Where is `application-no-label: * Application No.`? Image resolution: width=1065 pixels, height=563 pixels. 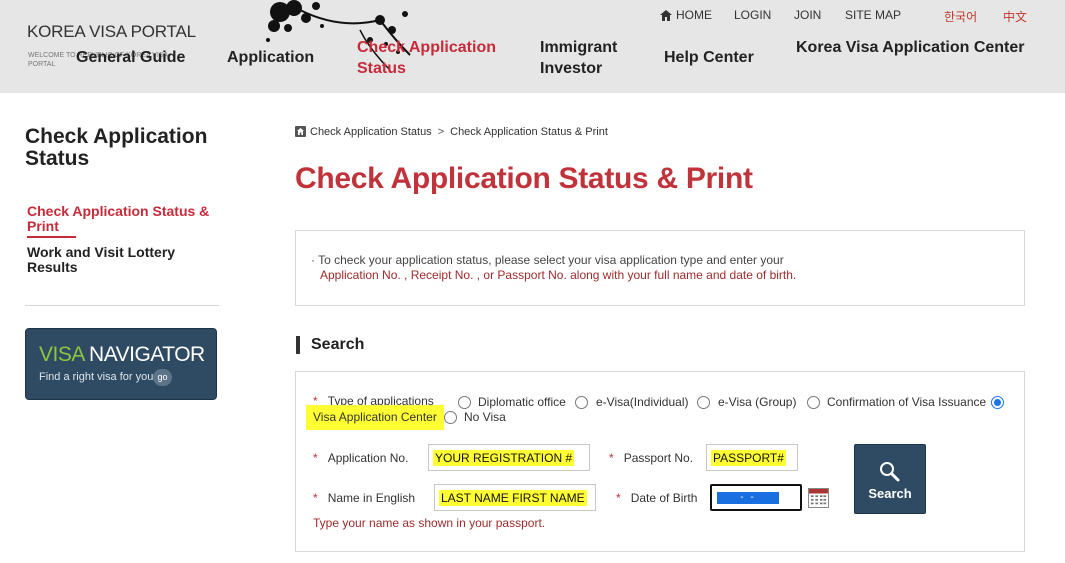
application-no-label: * Application No. is located at coordinates (360, 458).